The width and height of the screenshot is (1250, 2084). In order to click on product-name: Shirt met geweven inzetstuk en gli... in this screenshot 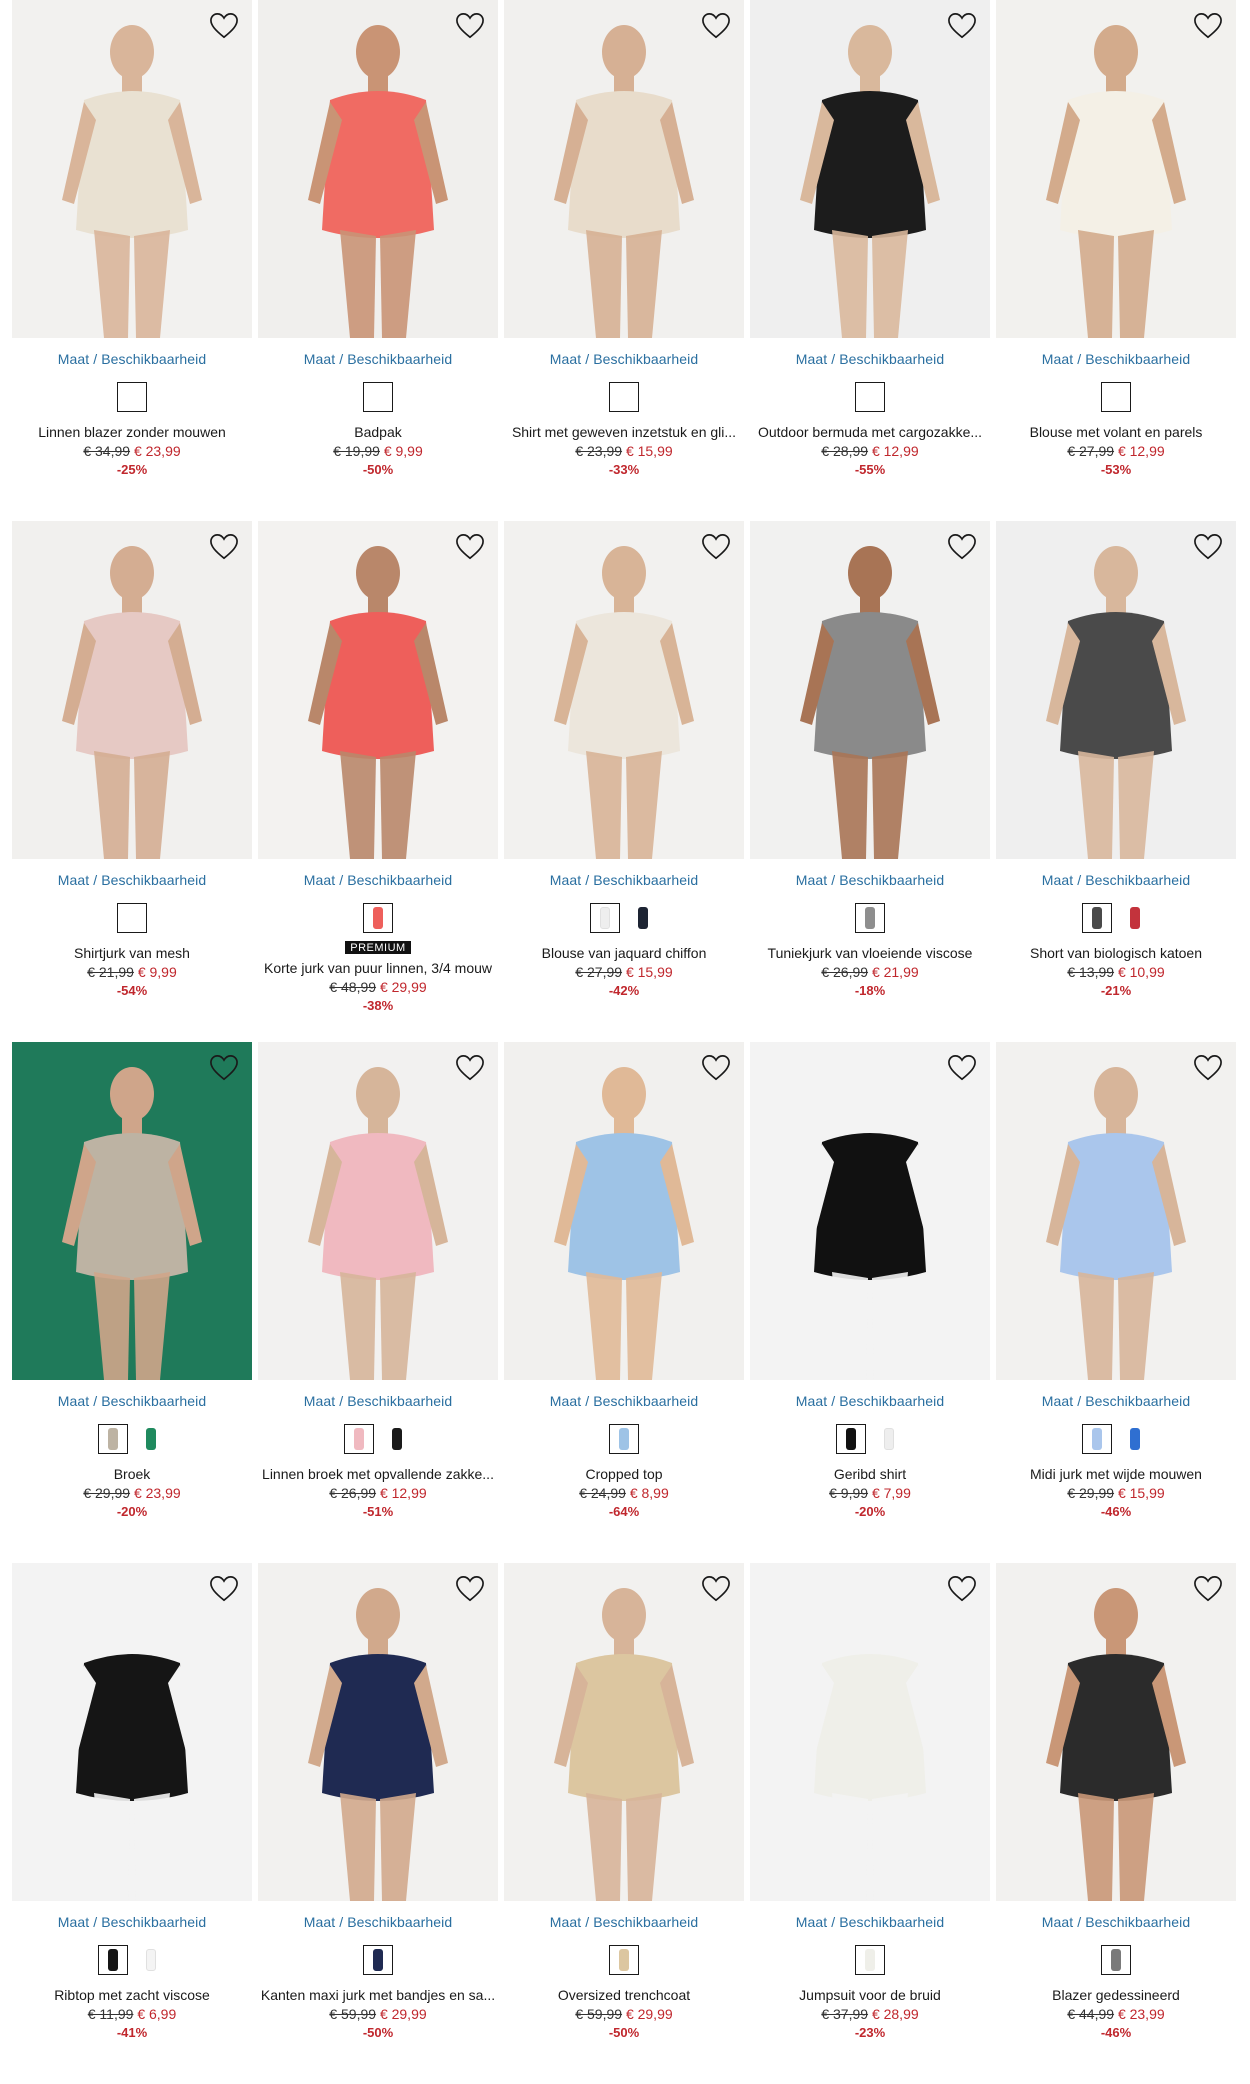, I will do `click(624, 432)`.